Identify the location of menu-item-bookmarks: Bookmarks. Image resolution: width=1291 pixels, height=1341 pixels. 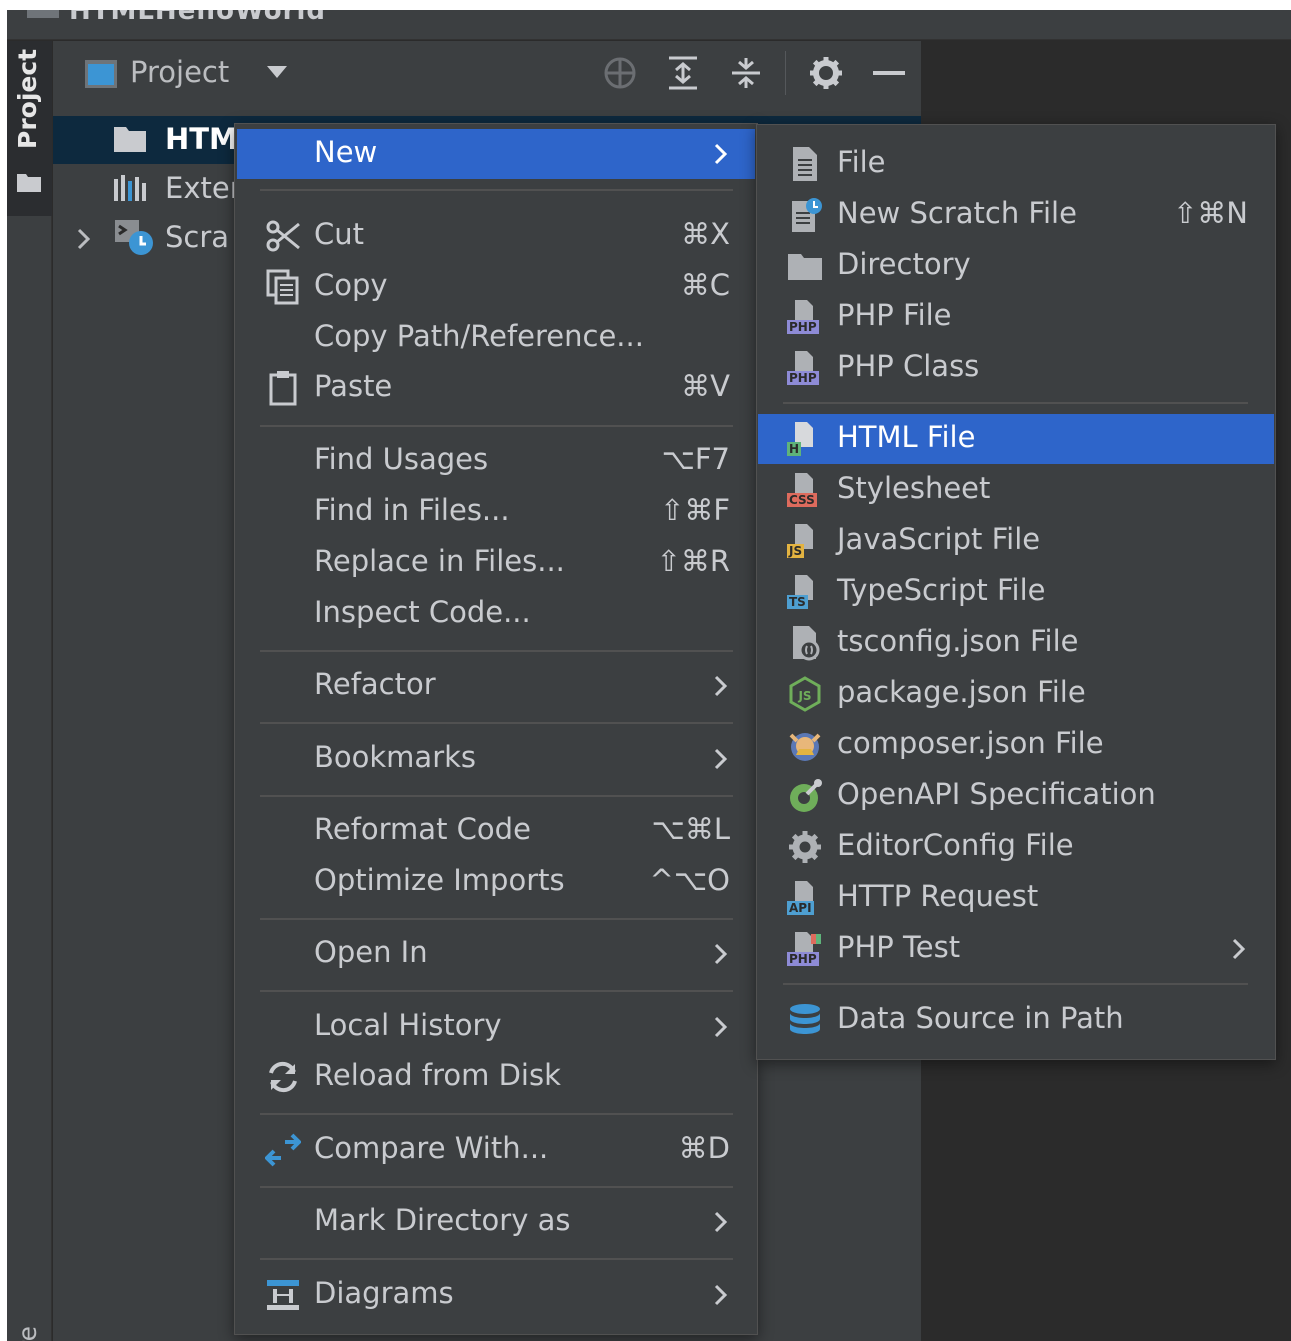
(496, 759).